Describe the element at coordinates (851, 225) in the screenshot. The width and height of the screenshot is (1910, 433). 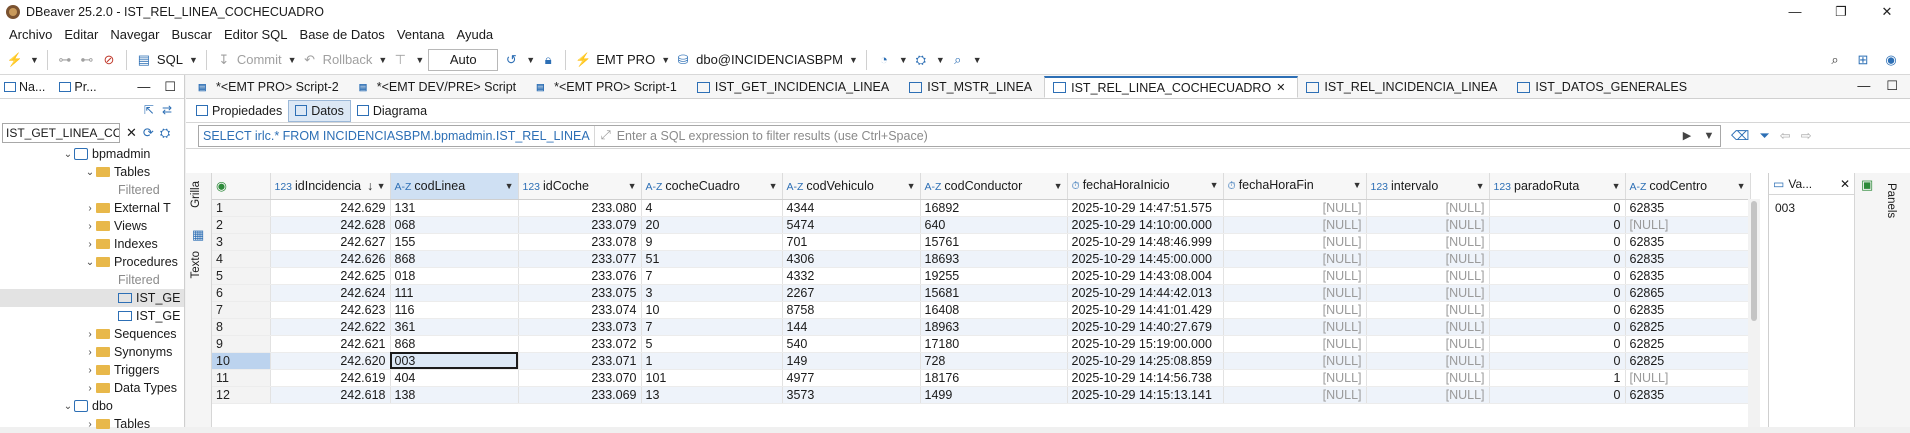
I see `table-cell: 5474` at that location.